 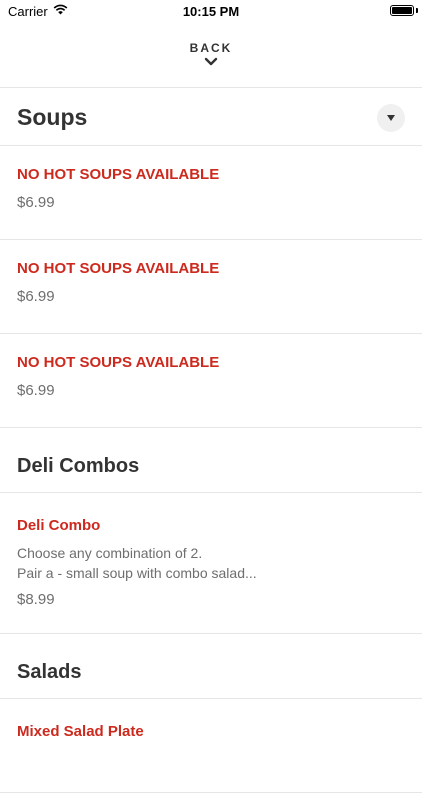 What do you see at coordinates (36, 599) in the screenshot?
I see `item-price: $8.99` at bounding box center [36, 599].